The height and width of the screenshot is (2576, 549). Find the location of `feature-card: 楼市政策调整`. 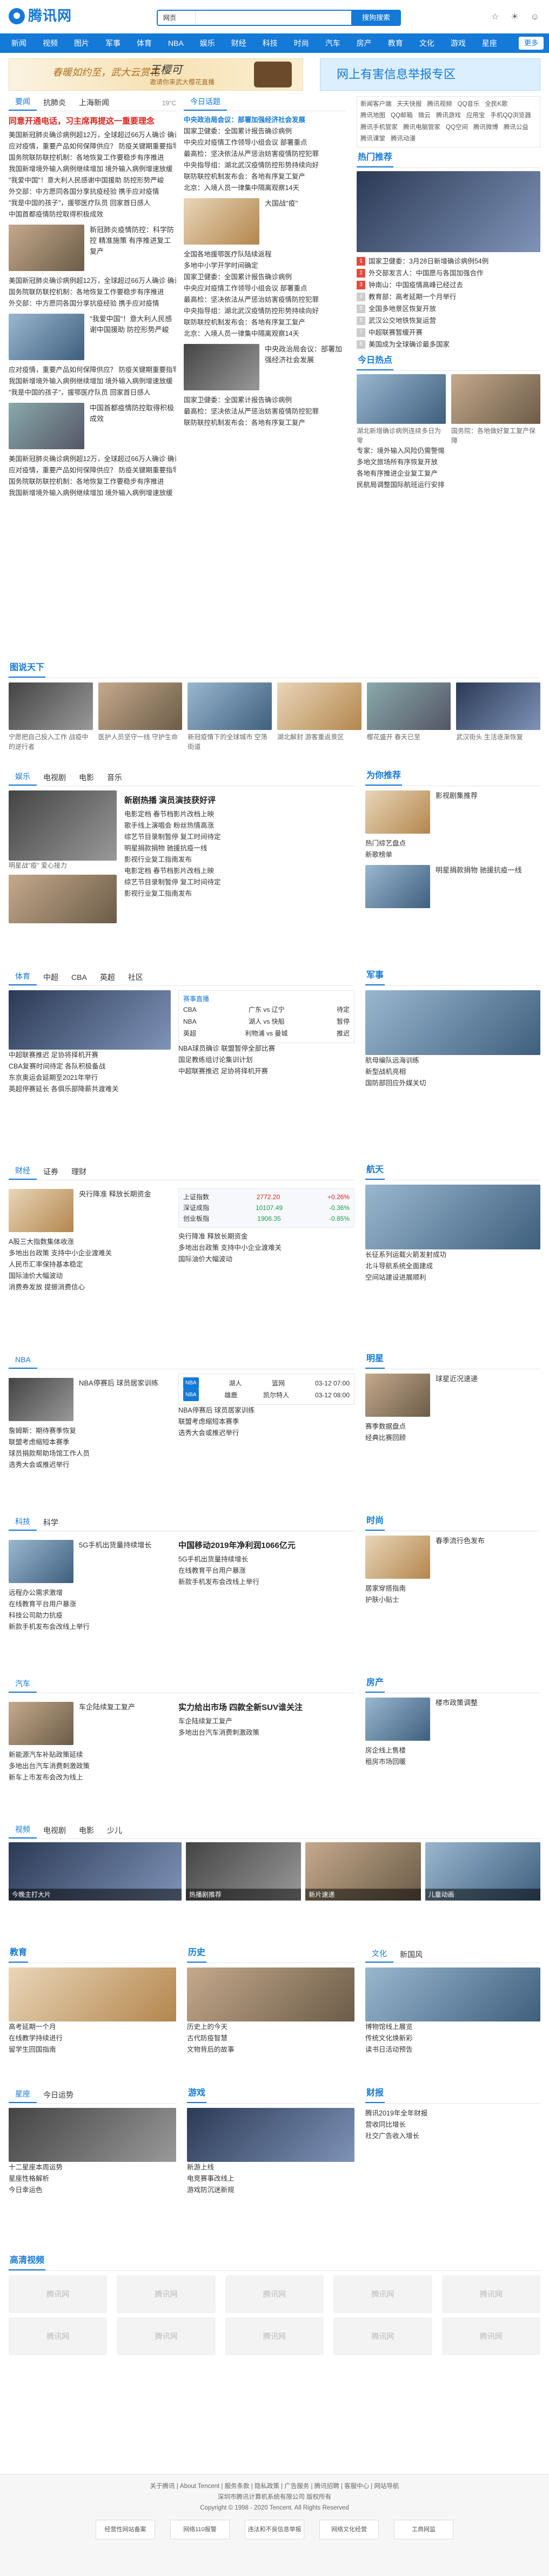

feature-card: 楼市政策调整 is located at coordinates (452, 1720).